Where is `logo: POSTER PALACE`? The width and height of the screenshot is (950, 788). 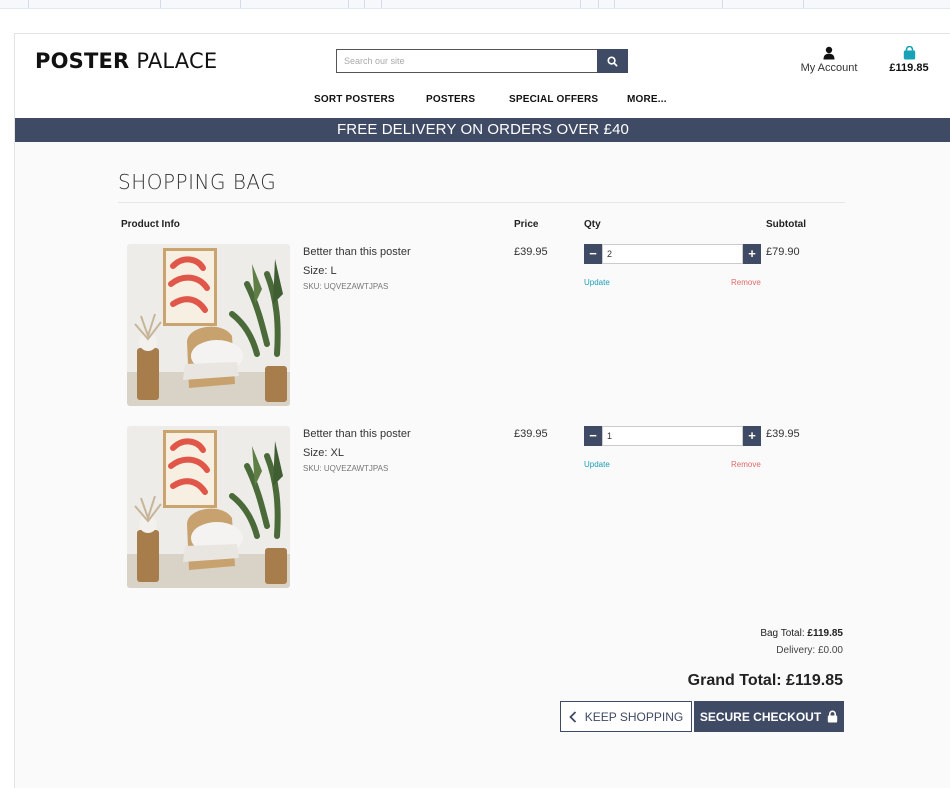
logo: POSTER PALACE is located at coordinates (126, 61).